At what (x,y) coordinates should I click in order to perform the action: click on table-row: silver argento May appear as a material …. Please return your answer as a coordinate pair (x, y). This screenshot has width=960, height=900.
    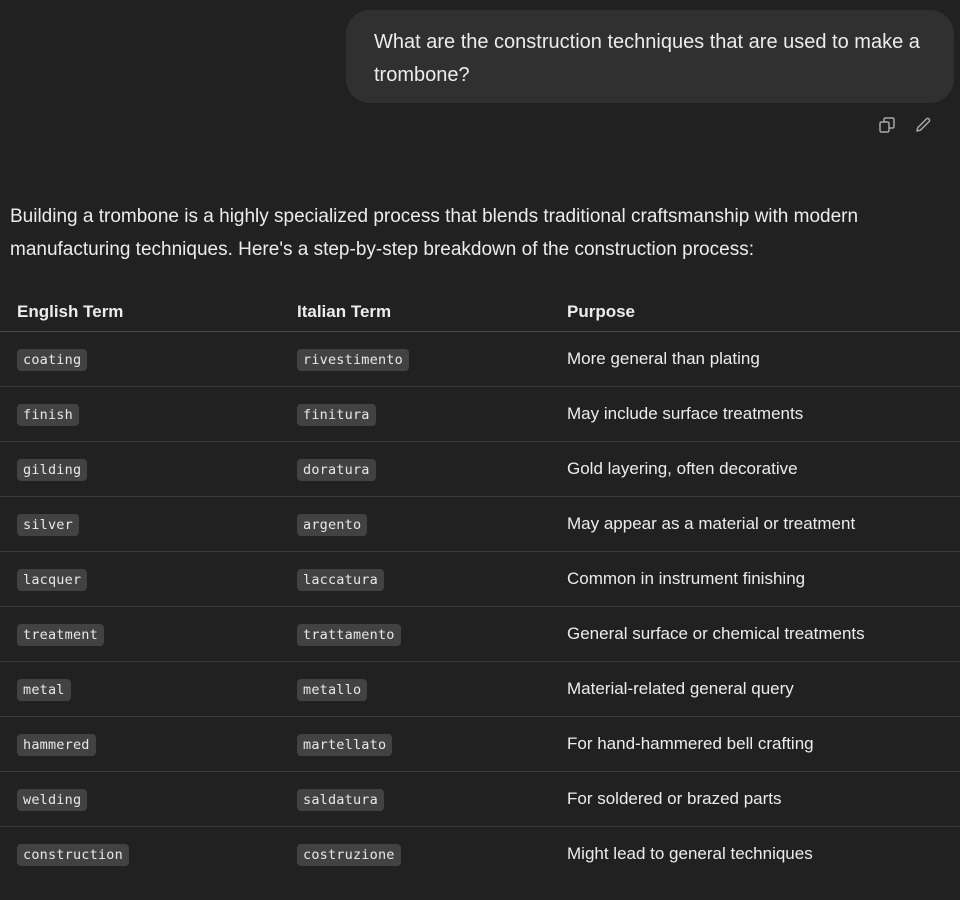
    Looking at the image, I should click on (480, 524).